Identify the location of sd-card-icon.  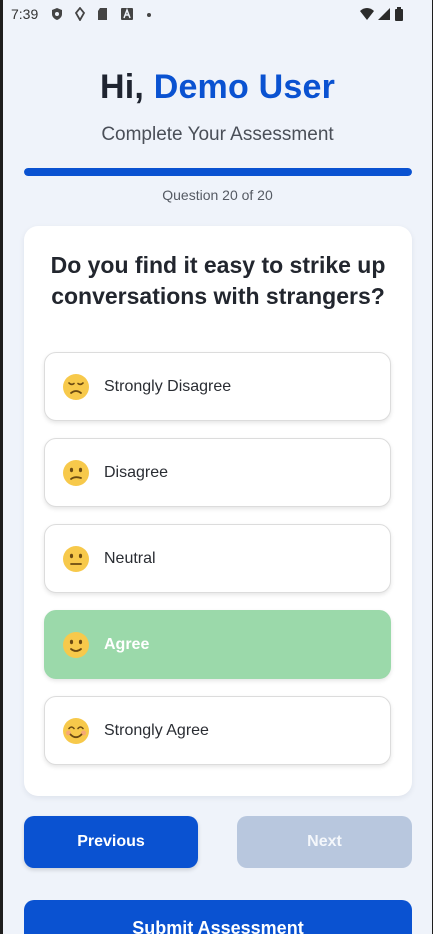
(102, 14).